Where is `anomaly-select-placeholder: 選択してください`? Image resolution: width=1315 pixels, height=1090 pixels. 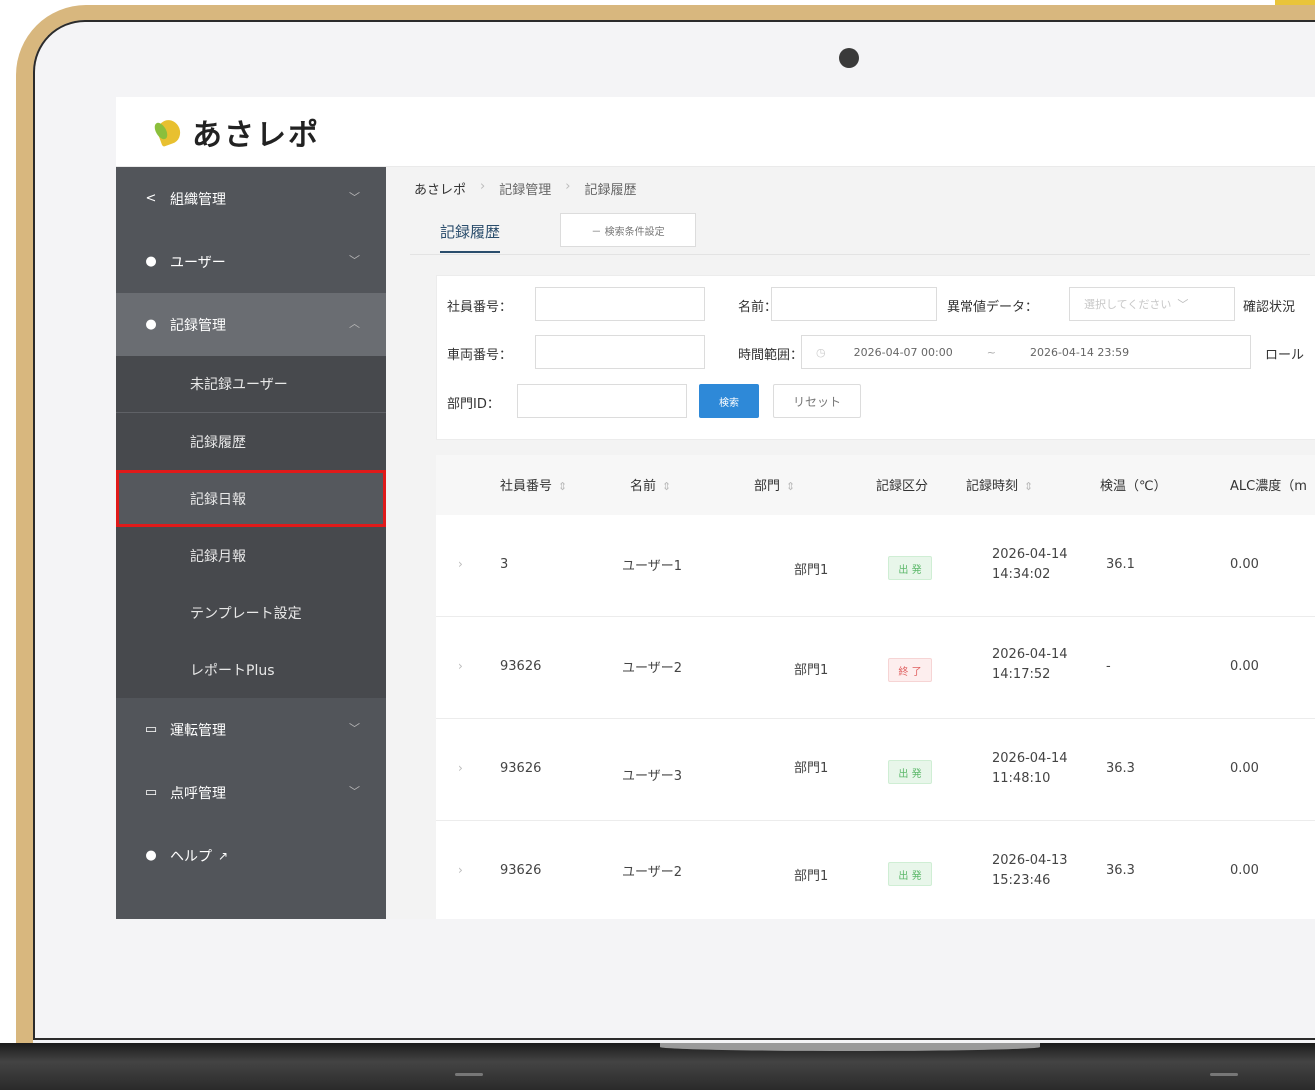
anomaly-select-placeholder: 選択してください is located at coordinates (1128, 304).